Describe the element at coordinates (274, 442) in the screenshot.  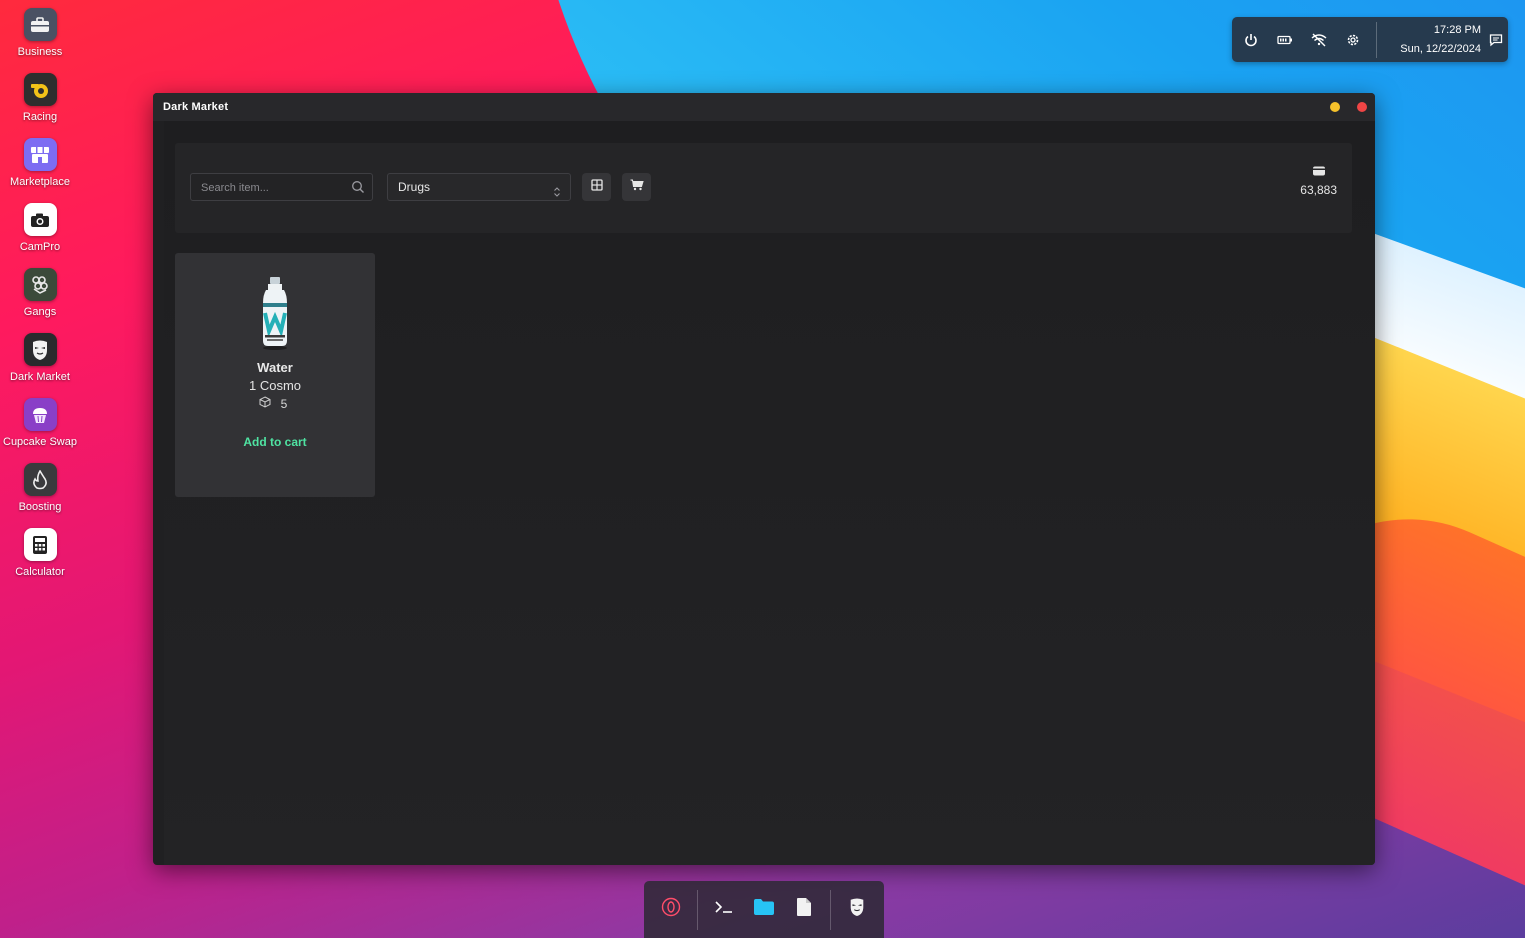
I see `add-to-cart-button: Add to cart` at that location.